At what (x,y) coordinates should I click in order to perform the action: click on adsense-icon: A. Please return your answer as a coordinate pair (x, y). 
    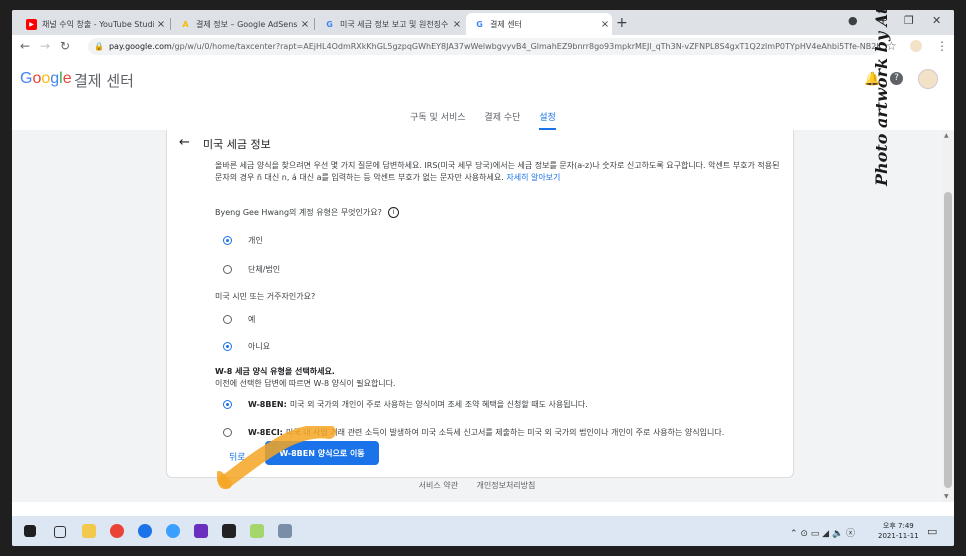
    Looking at the image, I should click on (185, 24).